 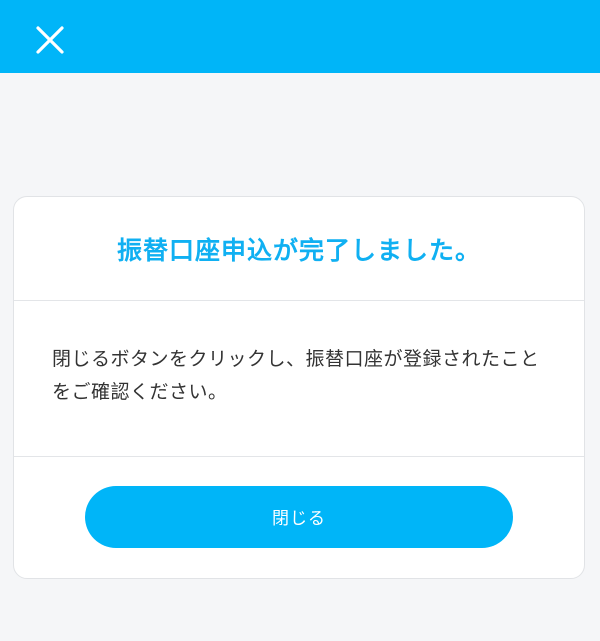 I want to click on close-button, so click(x=50, y=40).